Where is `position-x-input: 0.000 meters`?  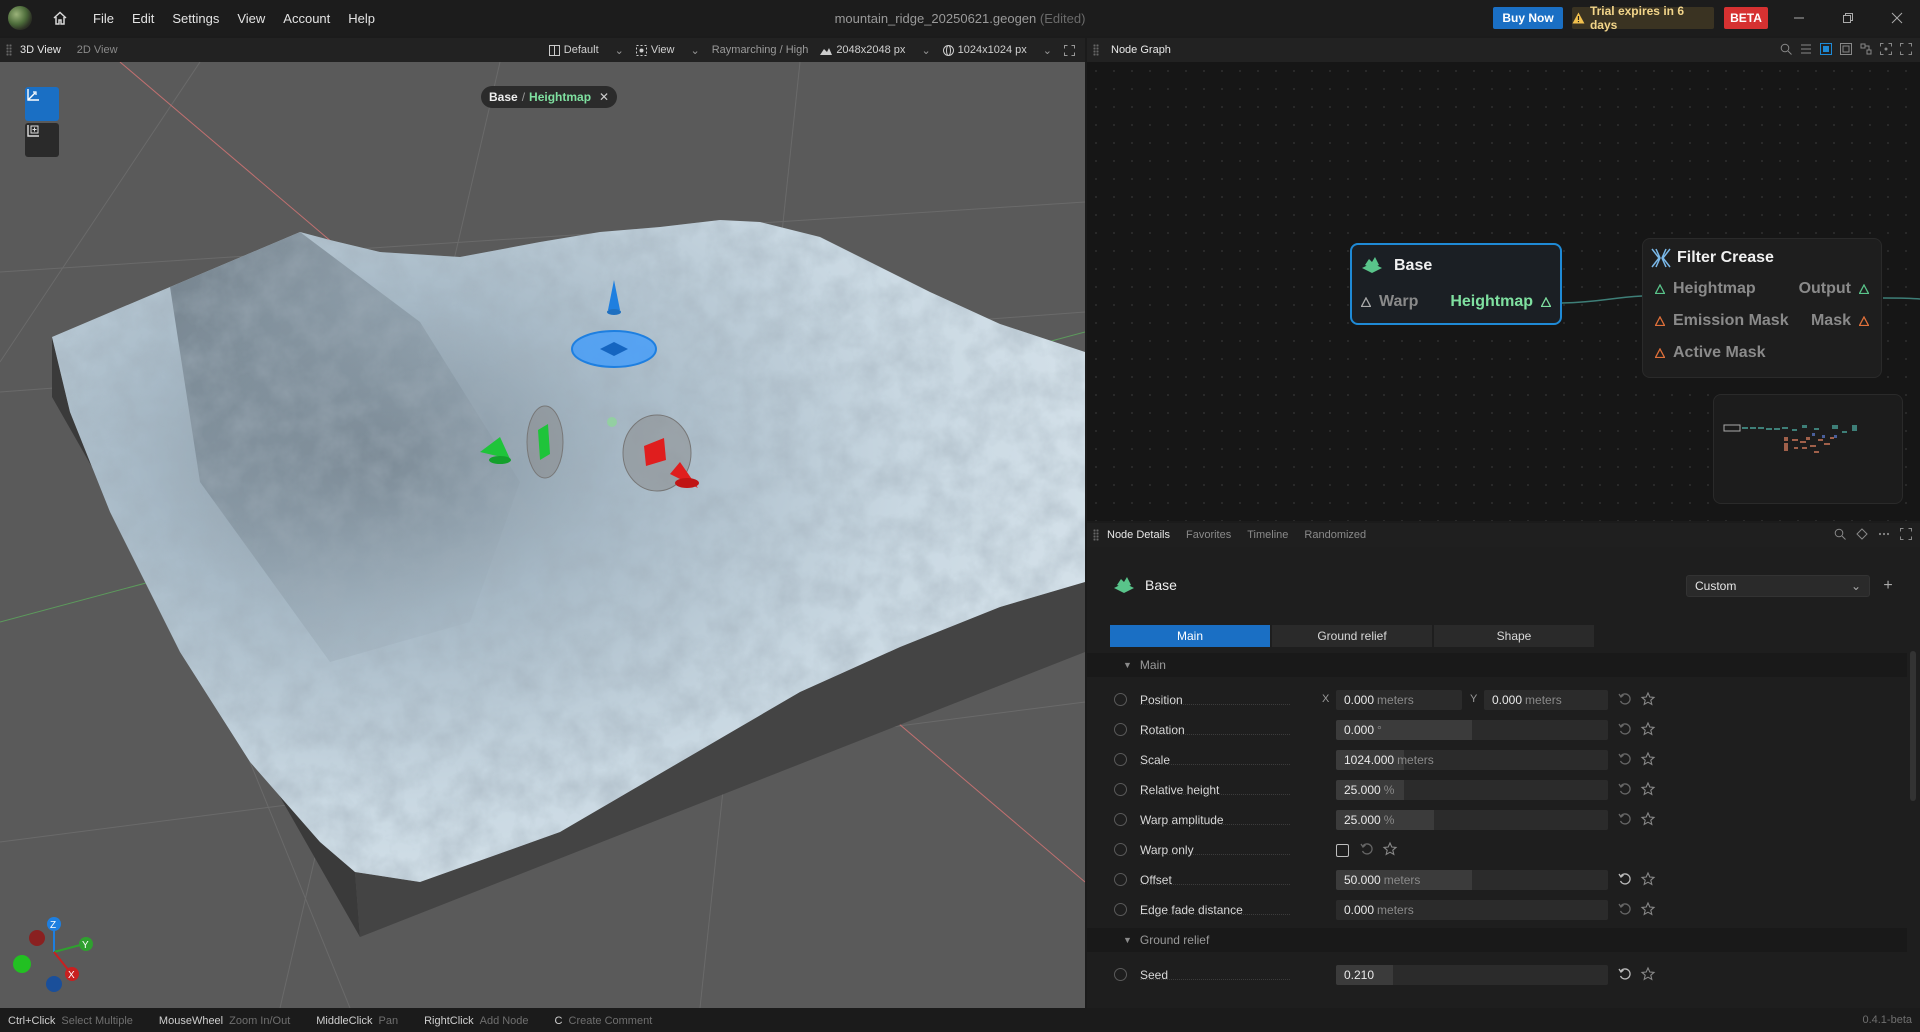
position-x-input: 0.000 meters is located at coordinates (1399, 700).